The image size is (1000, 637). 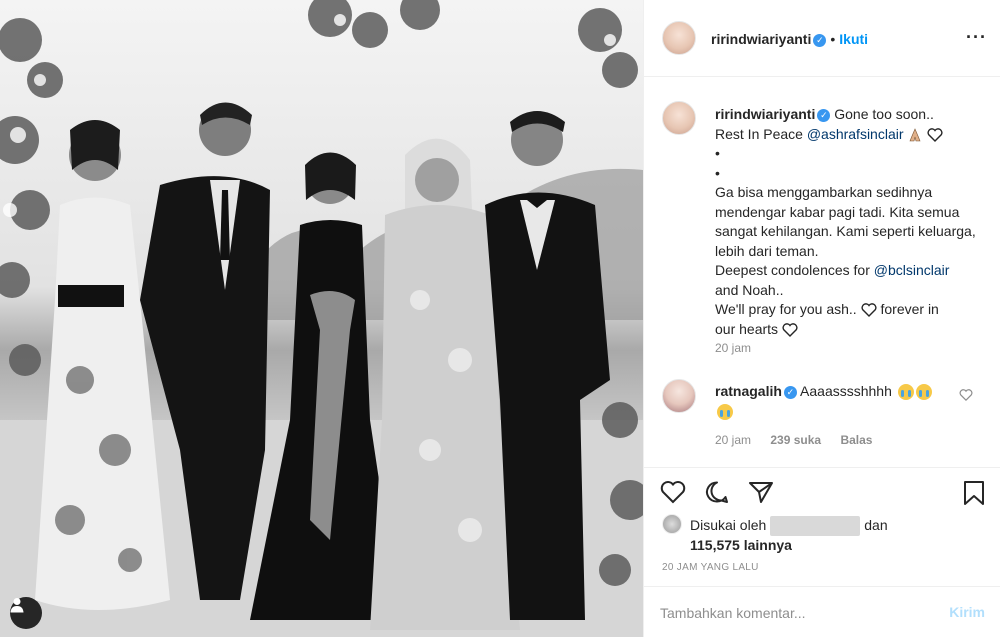 What do you see at coordinates (26, 613) in the screenshot?
I see `tagged-people-button` at bounding box center [26, 613].